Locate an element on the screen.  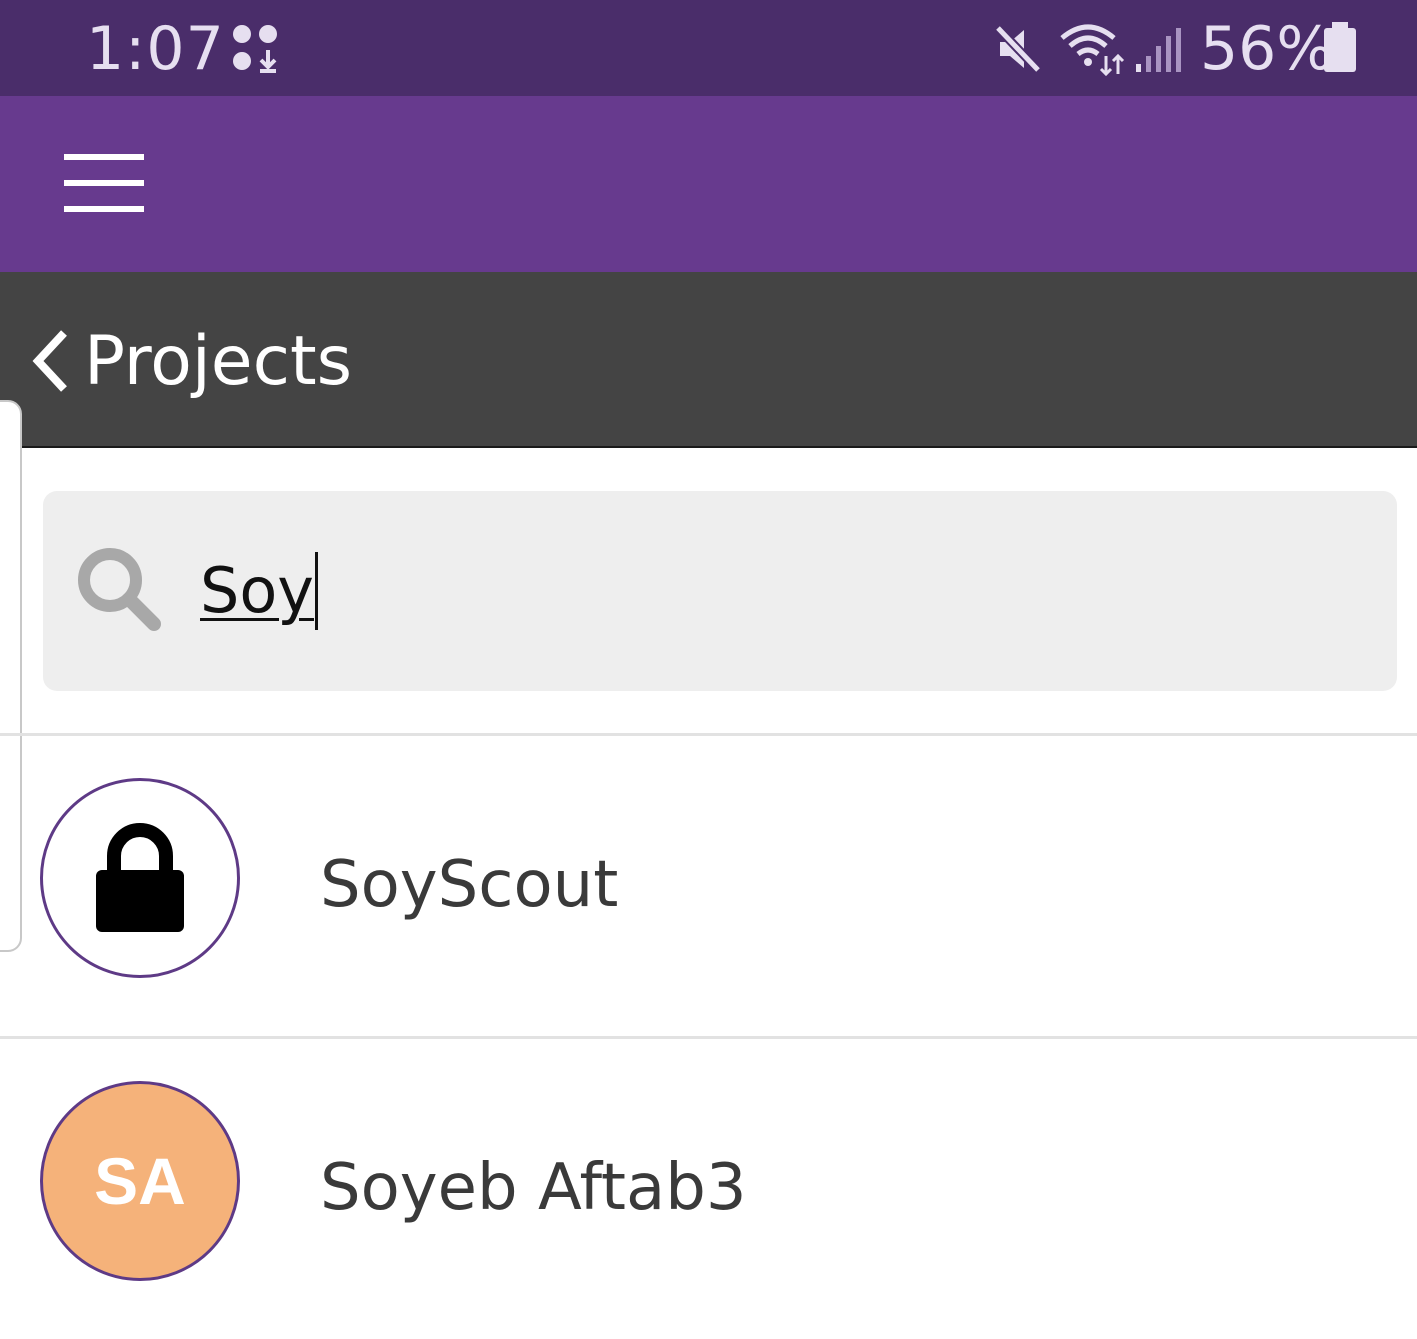
back-button: Projects is located at coordinates (191, 361).